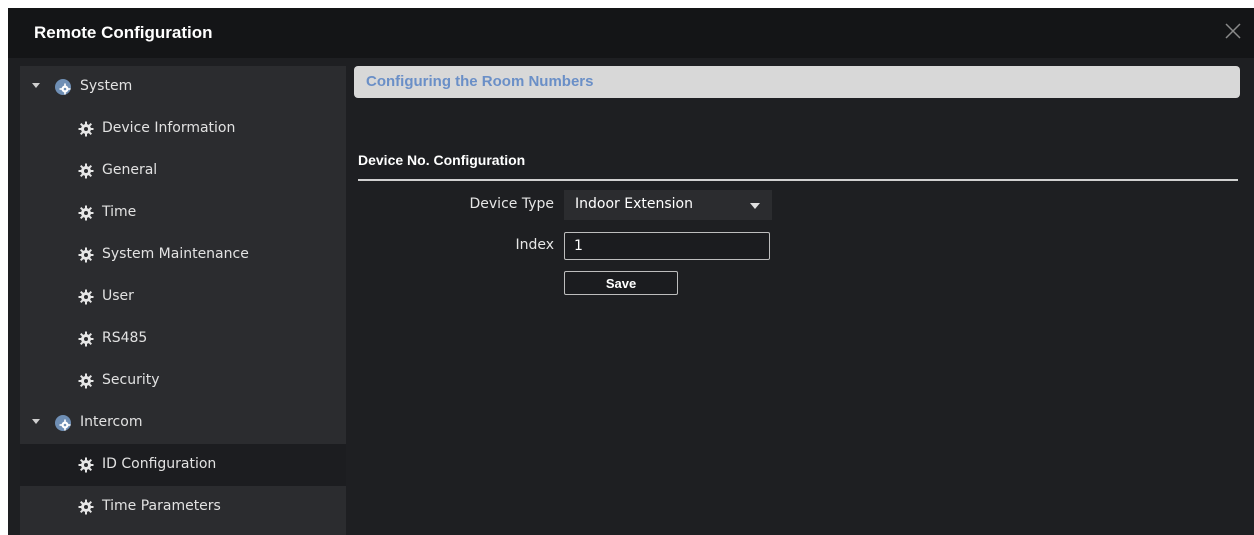 The height and width of the screenshot is (535, 1254). Describe the element at coordinates (106, 86) in the screenshot. I see `sidebar-group-label: System` at that location.